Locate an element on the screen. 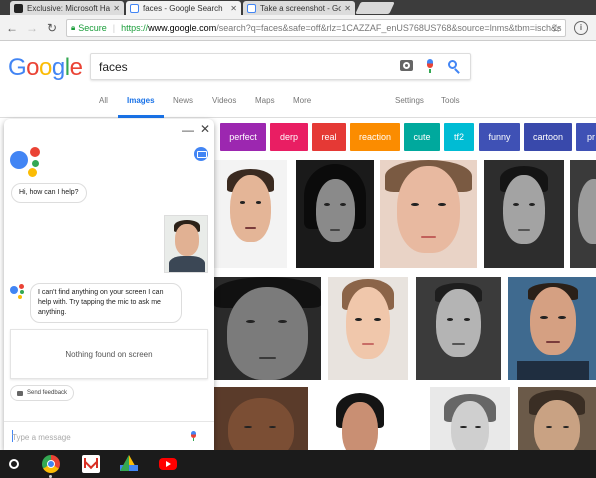 The image size is (596, 478). browser-tab: Exclusive: Microsoft Ha ✕ is located at coordinates (67, 8).